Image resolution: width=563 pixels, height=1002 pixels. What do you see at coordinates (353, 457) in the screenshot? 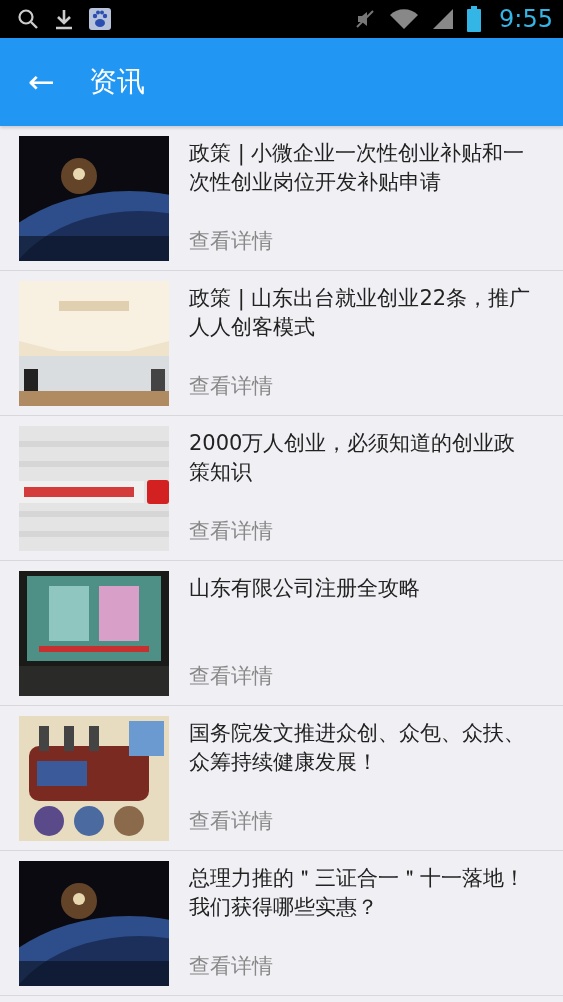
I see `article-title: 2000万人创业，必须知道的创业政策知识` at bounding box center [353, 457].